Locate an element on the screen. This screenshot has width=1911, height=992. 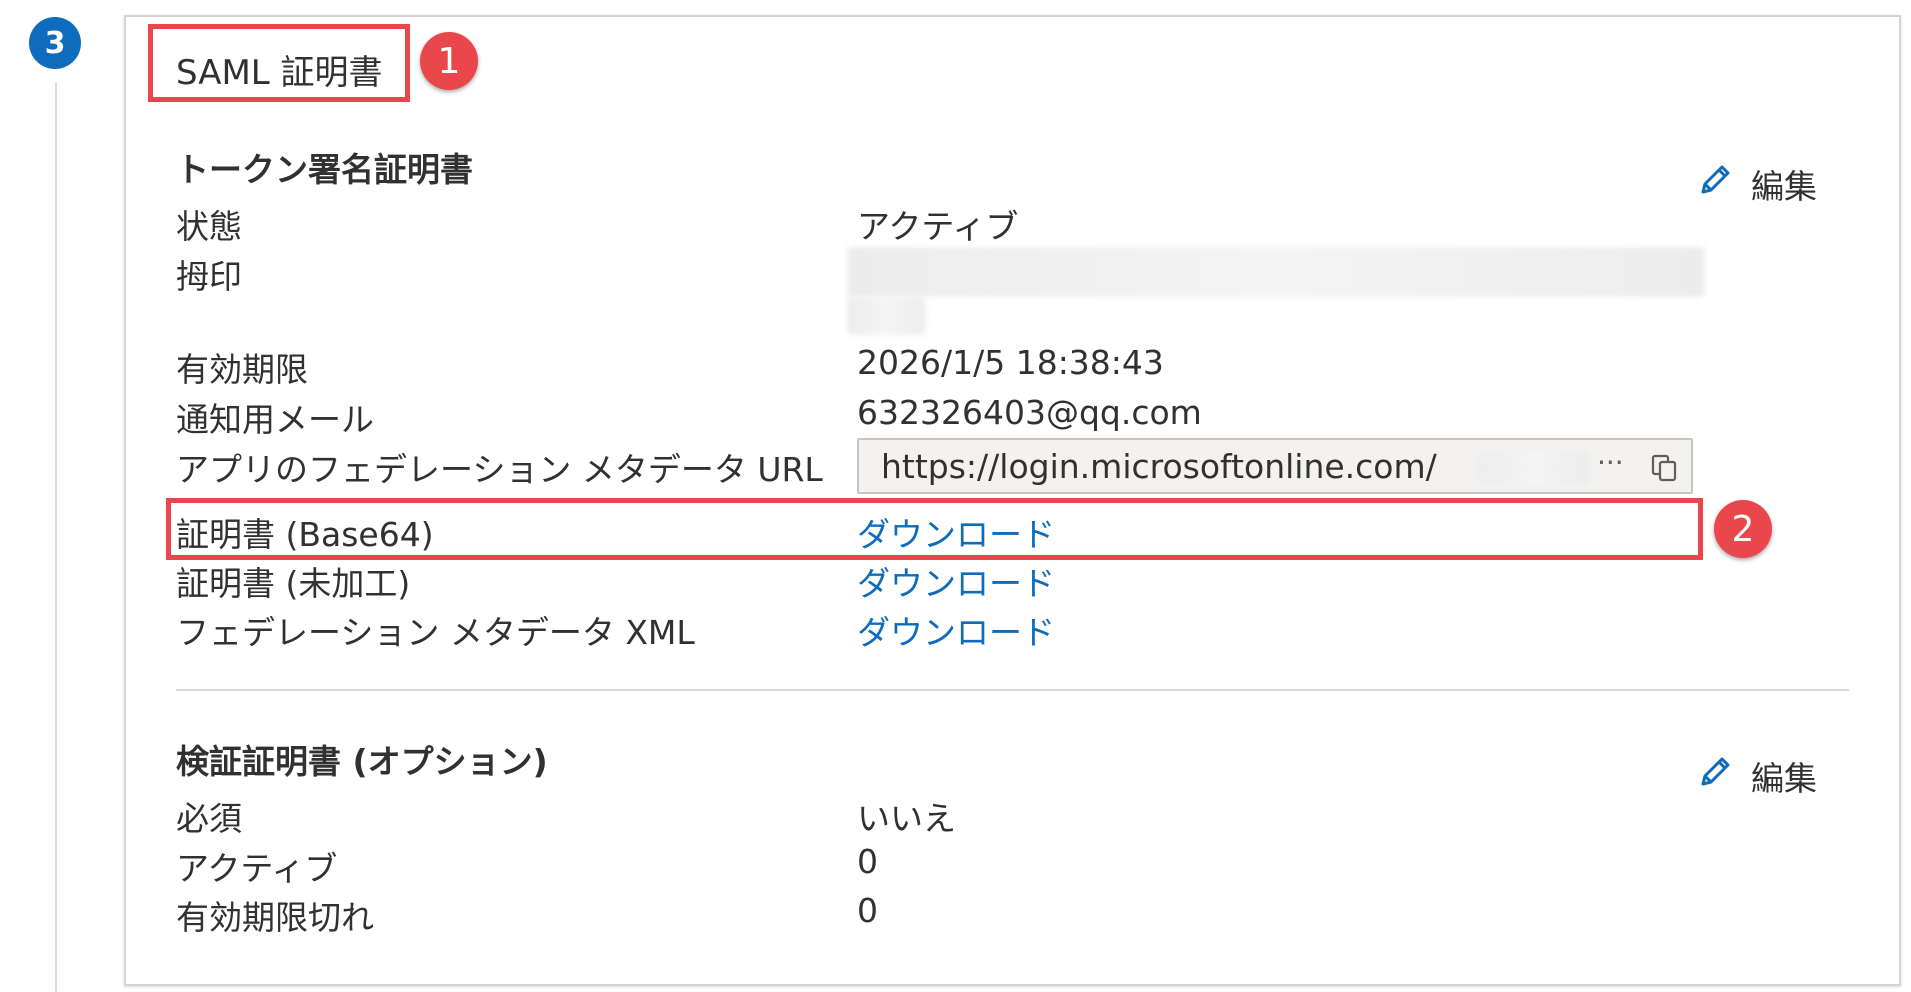
annotation-marker-2: 2 is located at coordinates (1743, 529).